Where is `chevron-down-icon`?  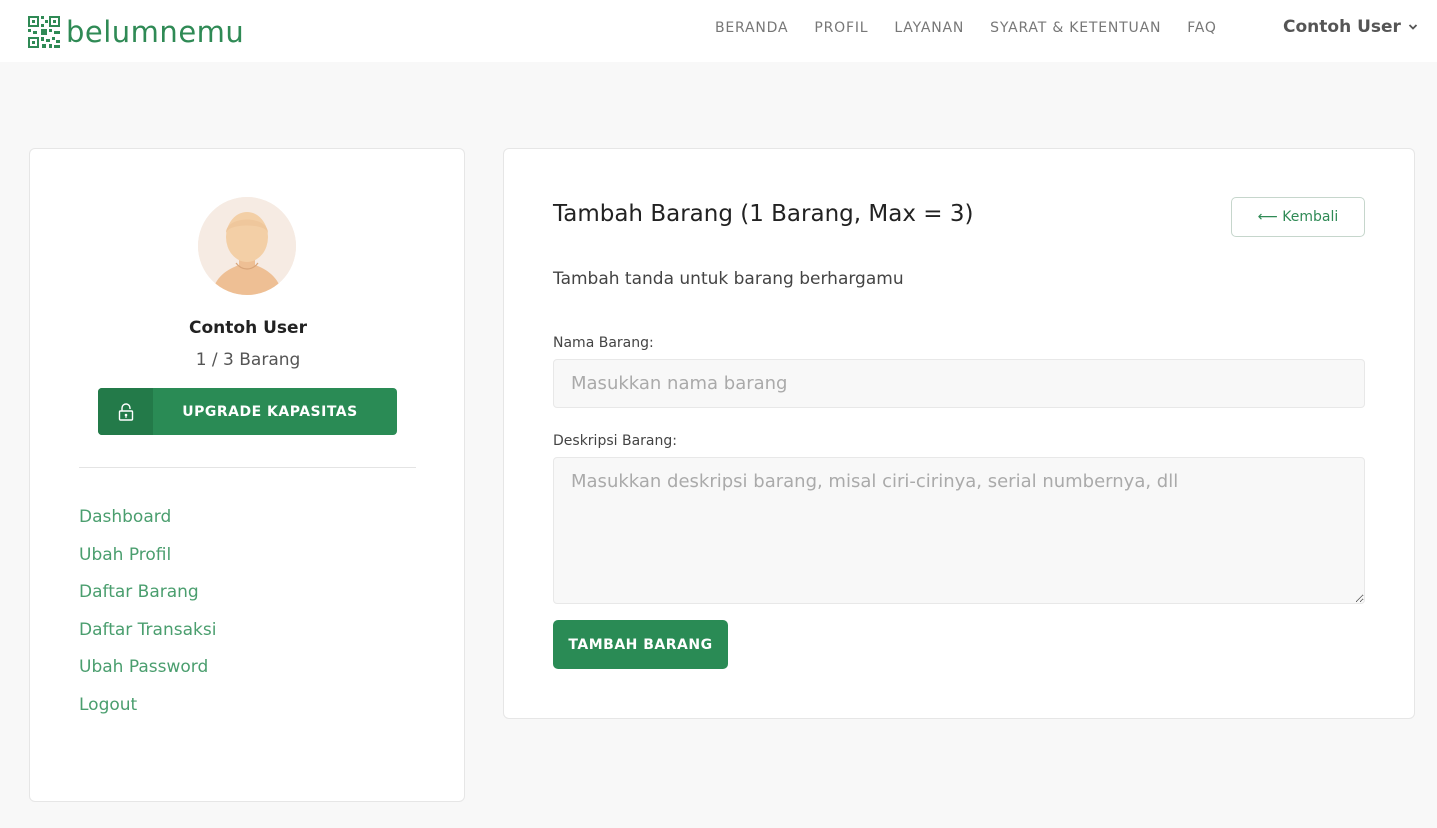 chevron-down-icon is located at coordinates (1413, 27).